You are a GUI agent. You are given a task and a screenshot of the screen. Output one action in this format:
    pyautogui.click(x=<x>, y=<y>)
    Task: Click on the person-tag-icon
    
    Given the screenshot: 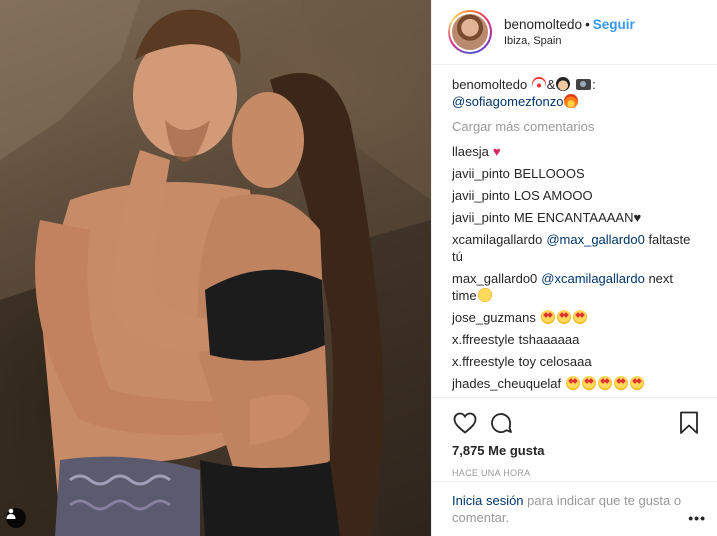 What is the action you would take?
    pyautogui.click(x=16, y=518)
    